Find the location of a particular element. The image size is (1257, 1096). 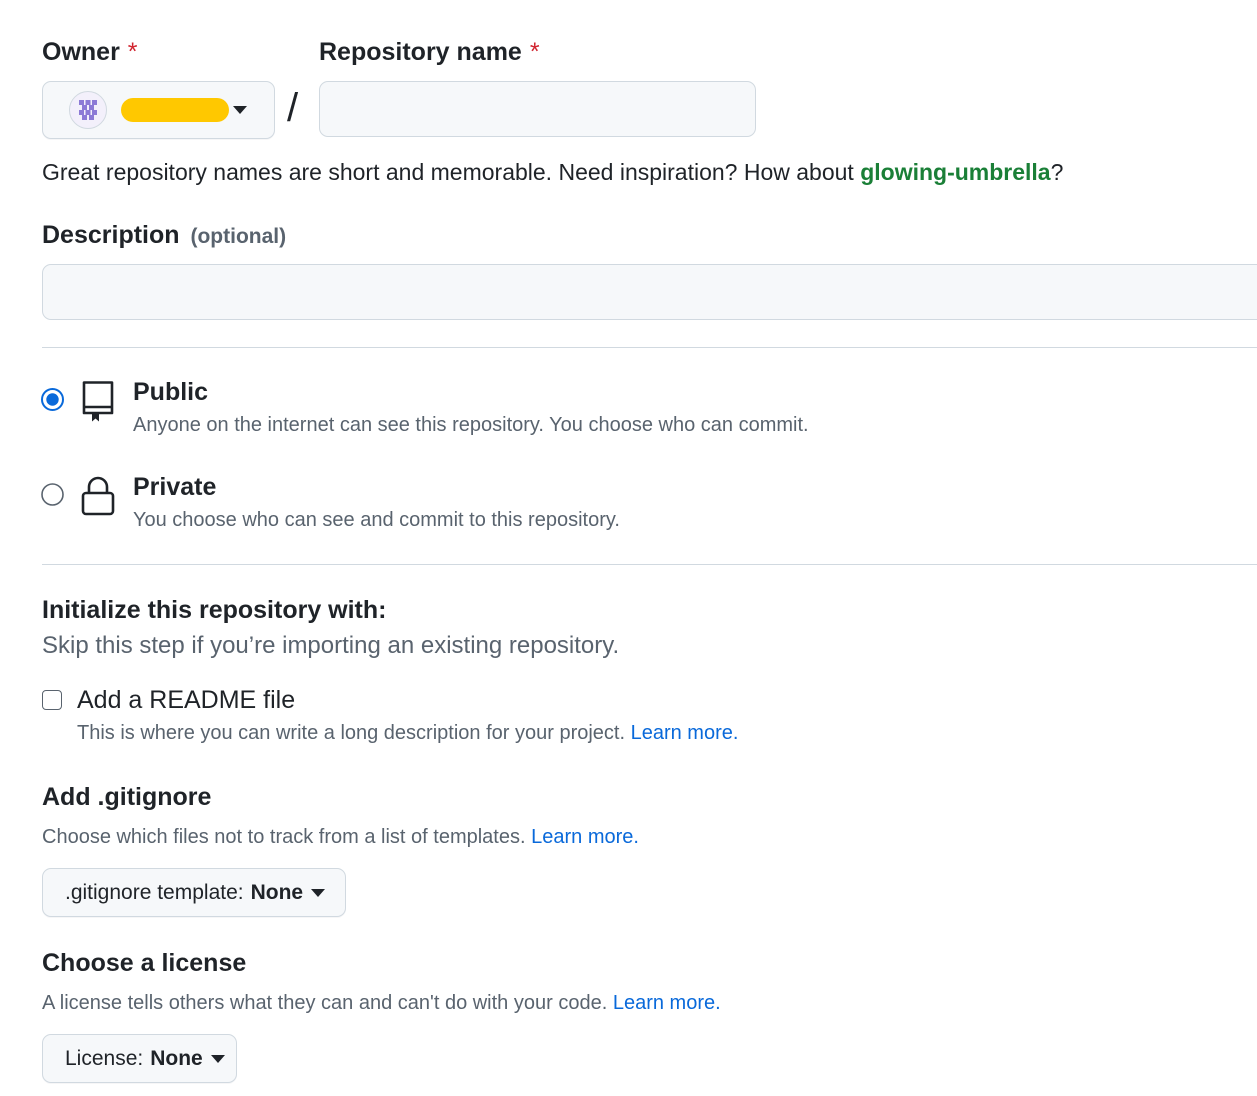

owner-dropdown-caret-icon is located at coordinates (240, 110).